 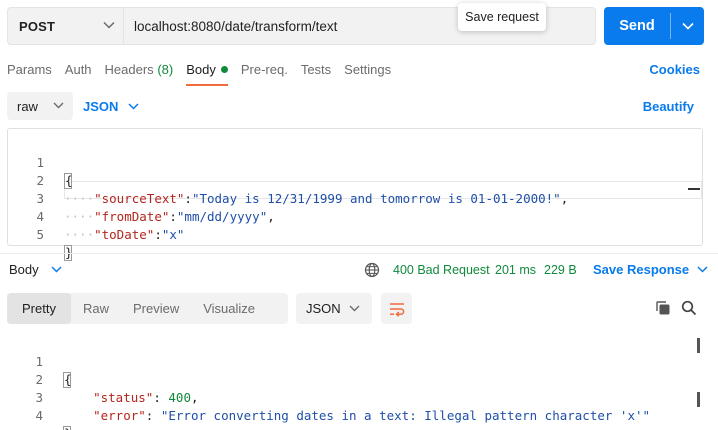 I want to click on tab-settings-label: Settings, so click(x=368, y=69).